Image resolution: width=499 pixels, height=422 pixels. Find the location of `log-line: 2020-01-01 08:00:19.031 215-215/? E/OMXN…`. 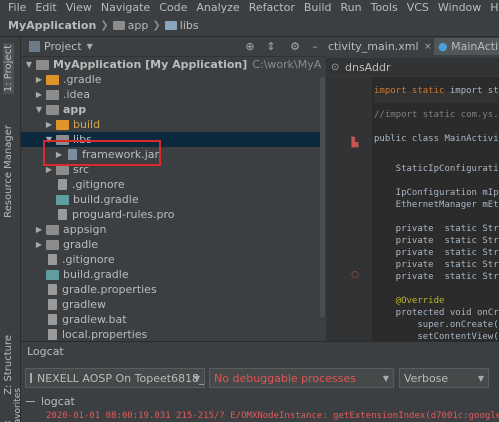

log-line: 2020-01-01 08:00:19.031 215-215/? E/OMXN… is located at coordinates (272, 416).